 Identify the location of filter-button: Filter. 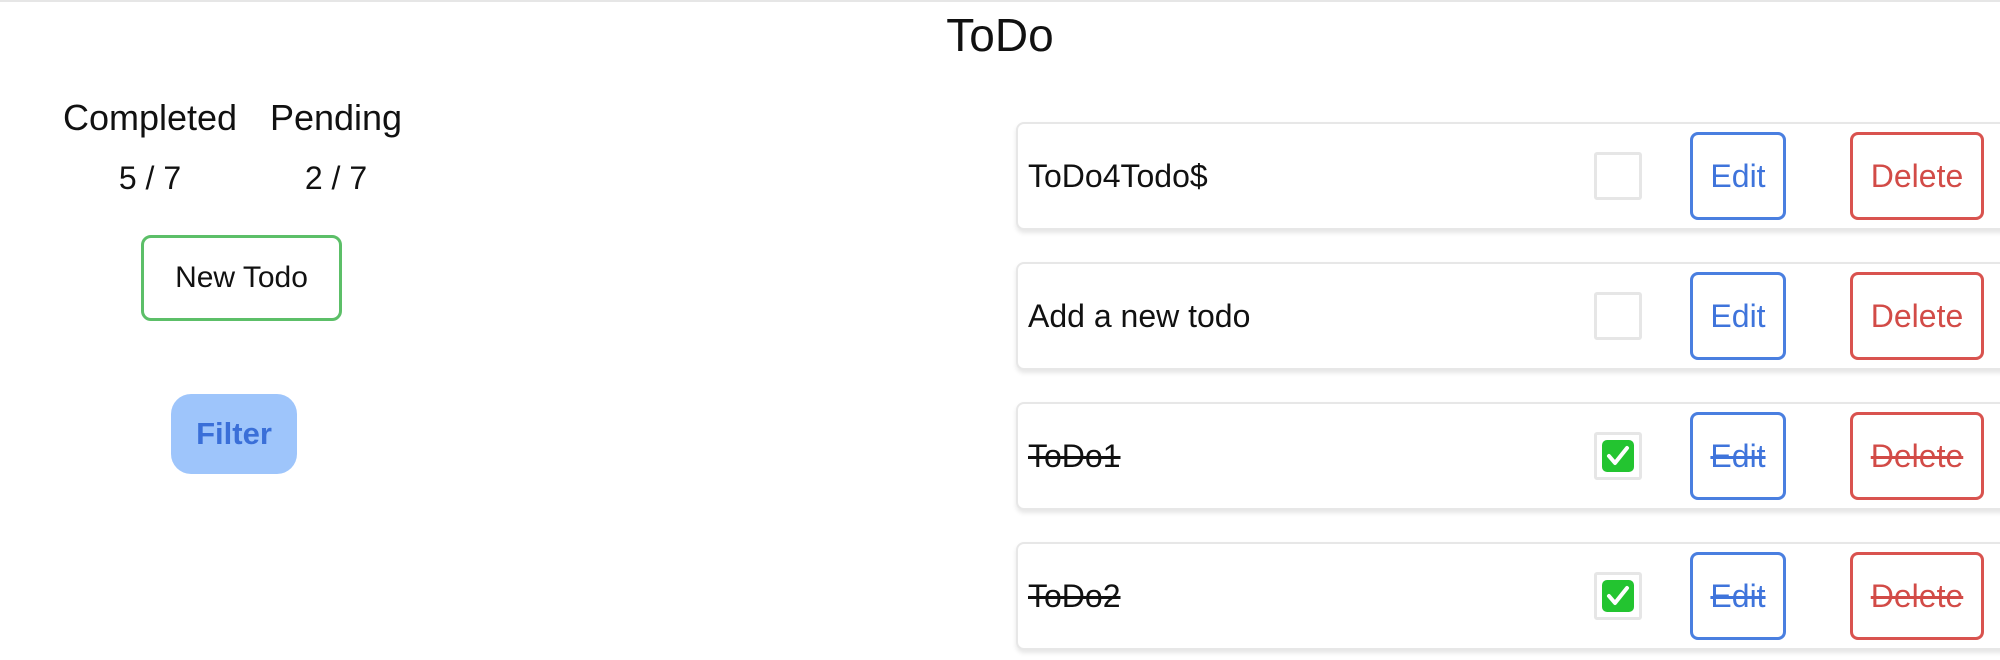
(234, 434).